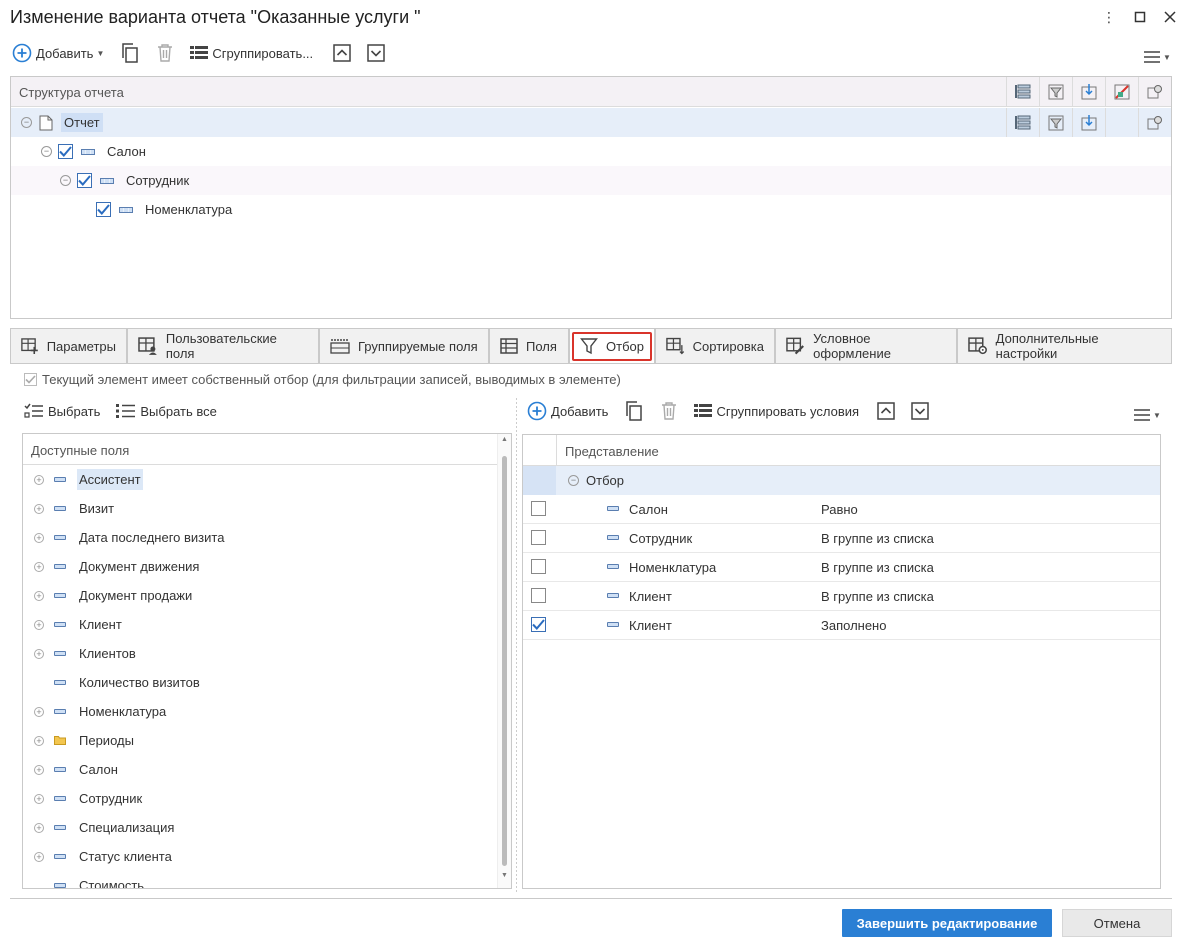 This screenshot has width=1185, height=944. I want to click on filter-copy-button, so click(634, 411).